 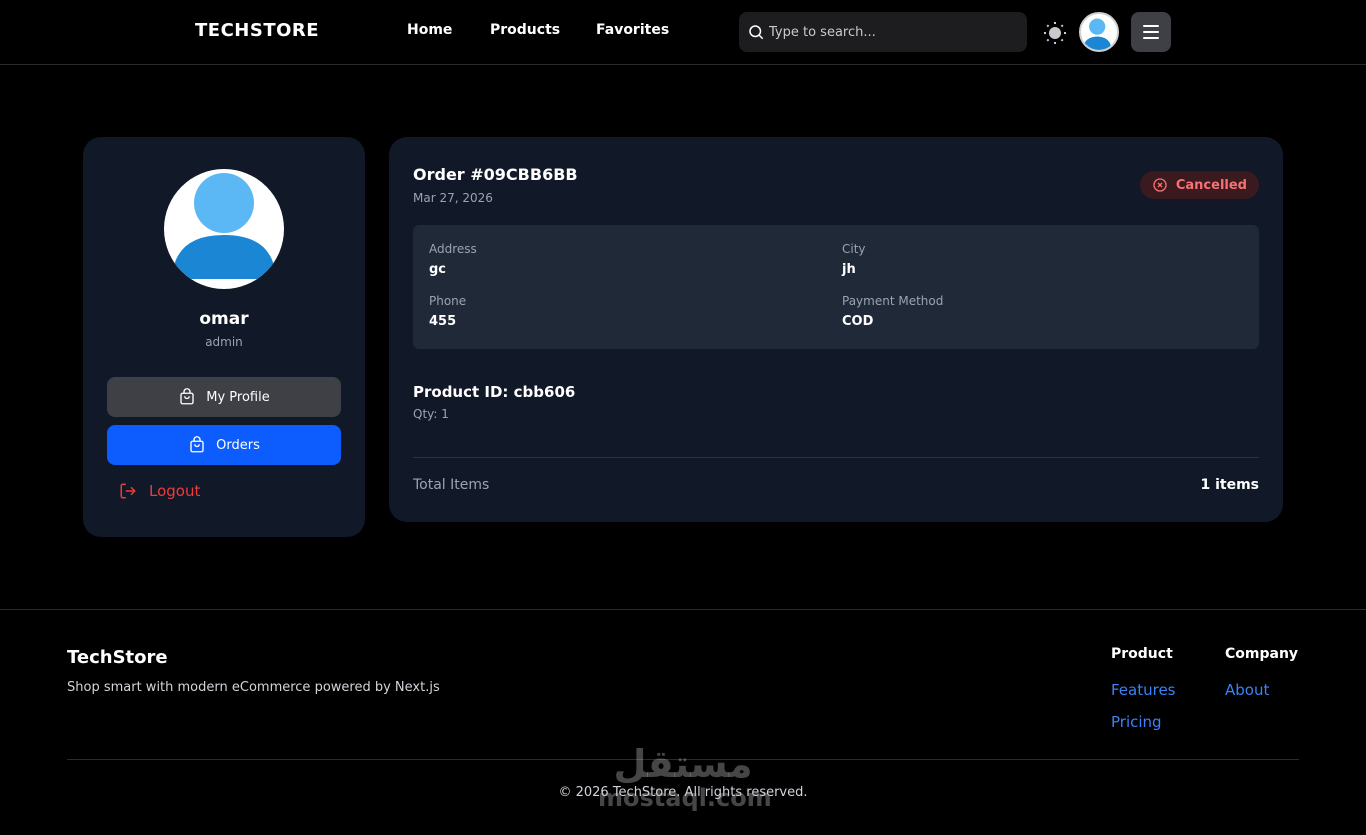 I want to click on nav-link-products: Products, so click(x=525, y=30).